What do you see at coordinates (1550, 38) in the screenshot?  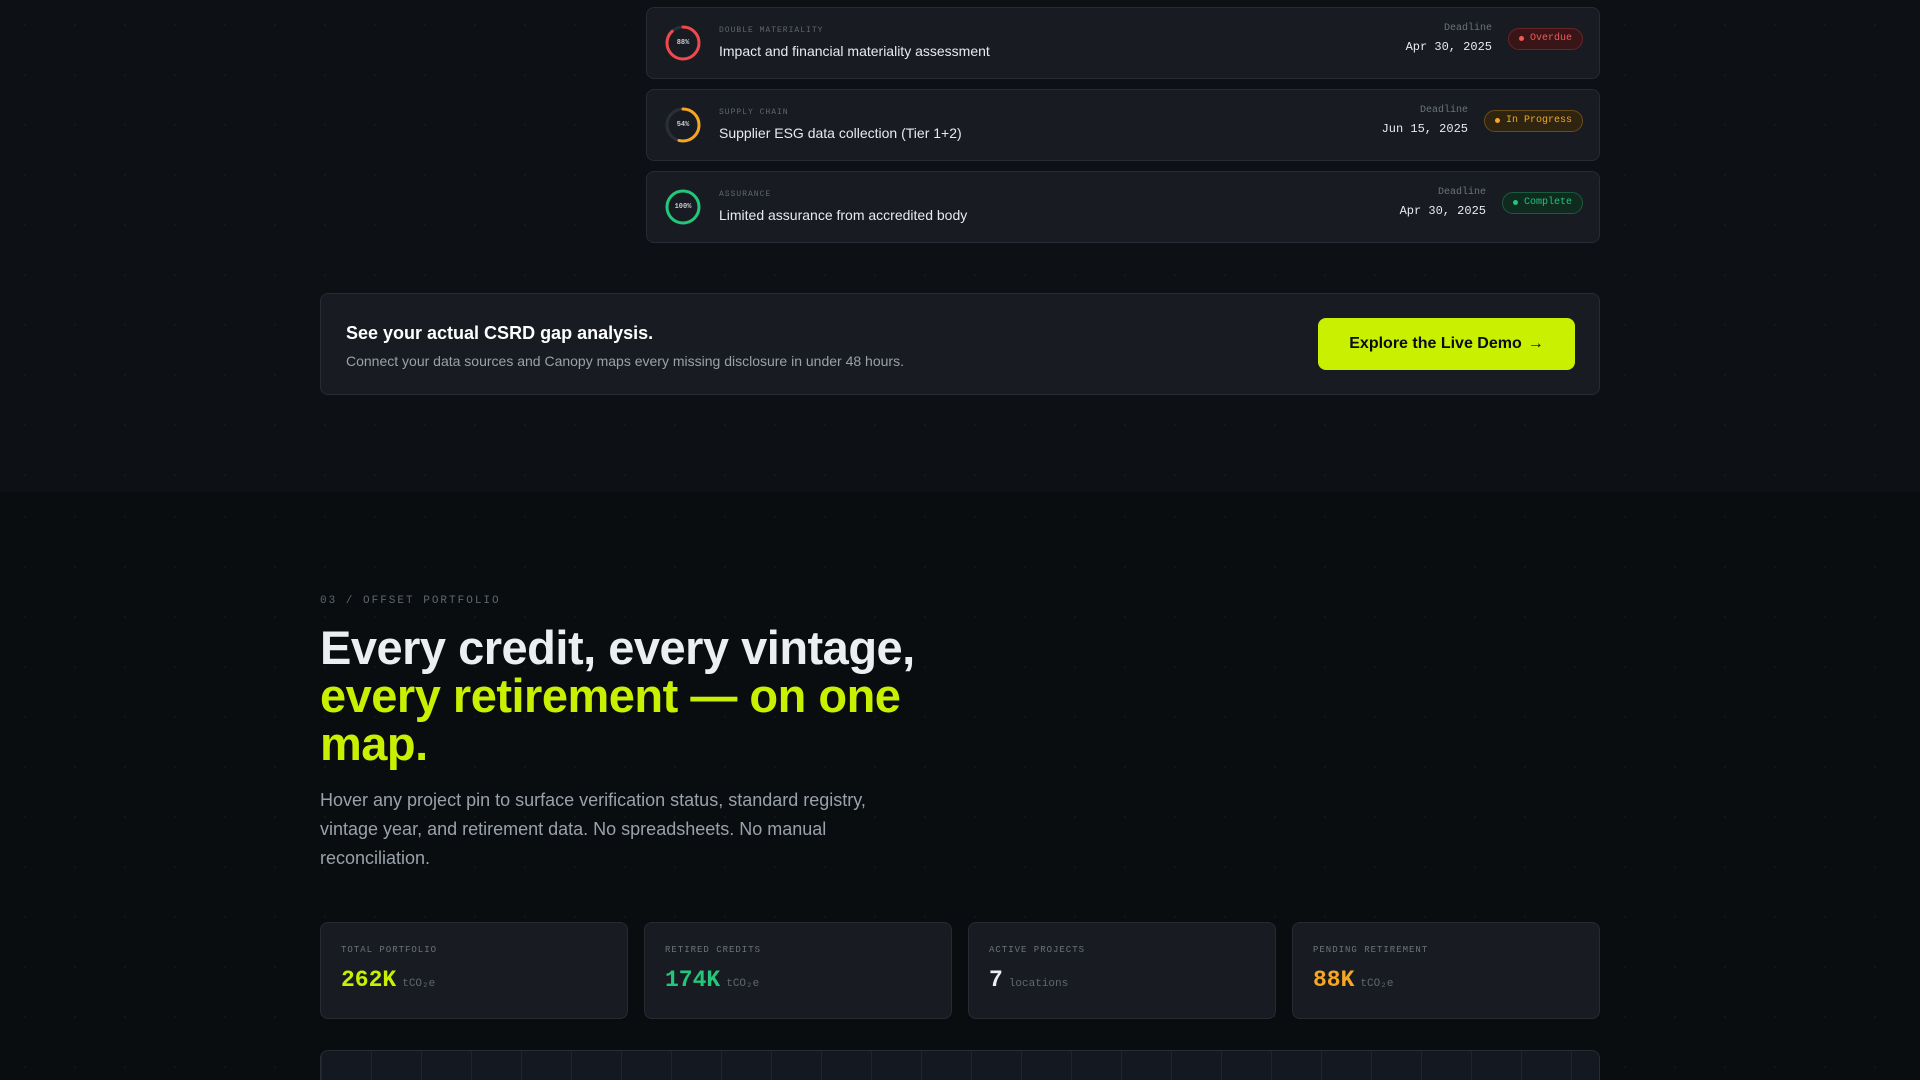 I see `status-label: Overdue` at bounding box center [1550, 38].